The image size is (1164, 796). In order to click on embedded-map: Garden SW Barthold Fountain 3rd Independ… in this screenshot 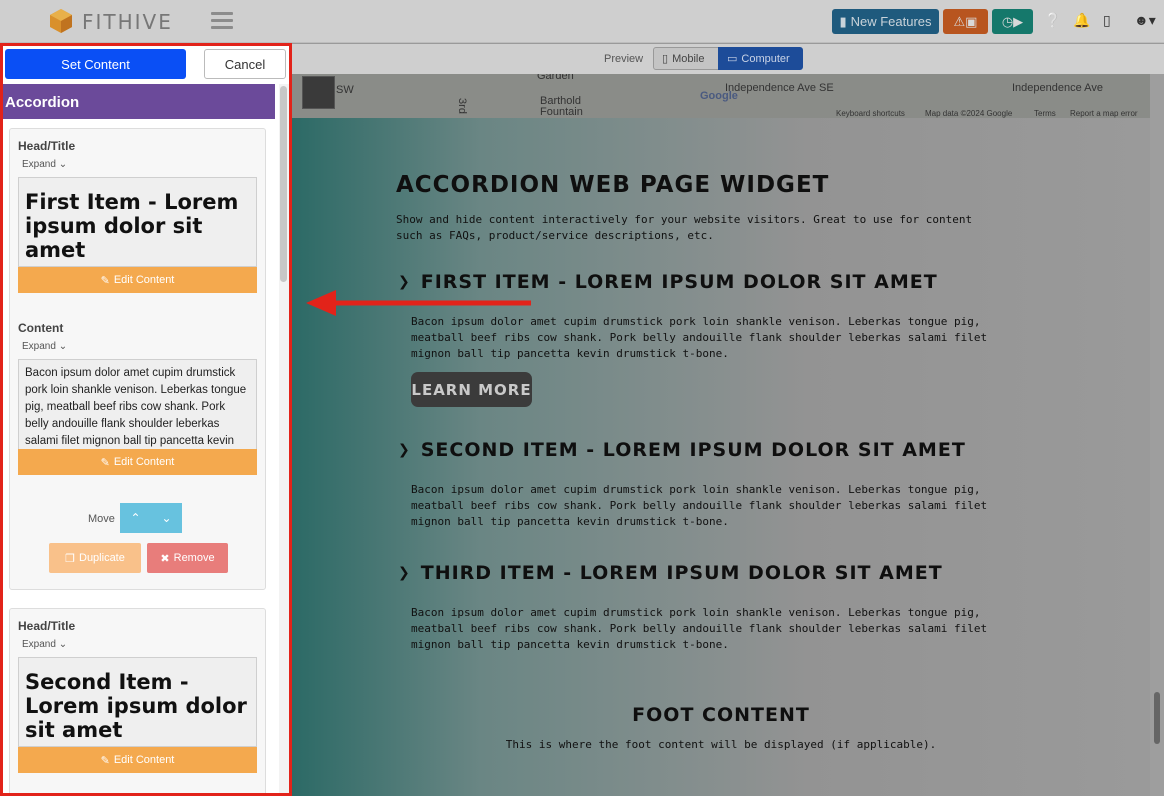, I will do `click(721, 96)`.